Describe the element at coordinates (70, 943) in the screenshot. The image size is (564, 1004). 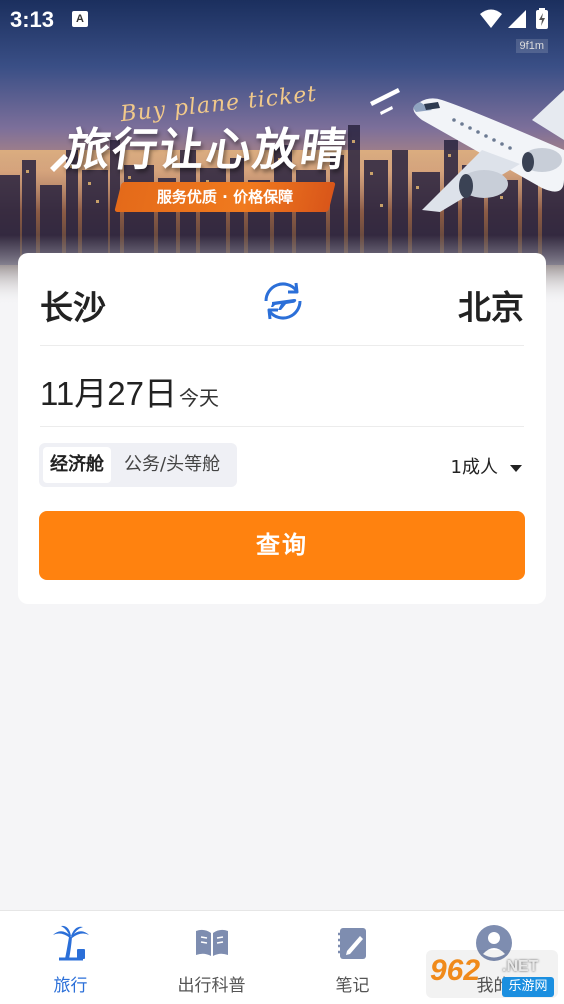
I see `palm-tree-icon` at that location.